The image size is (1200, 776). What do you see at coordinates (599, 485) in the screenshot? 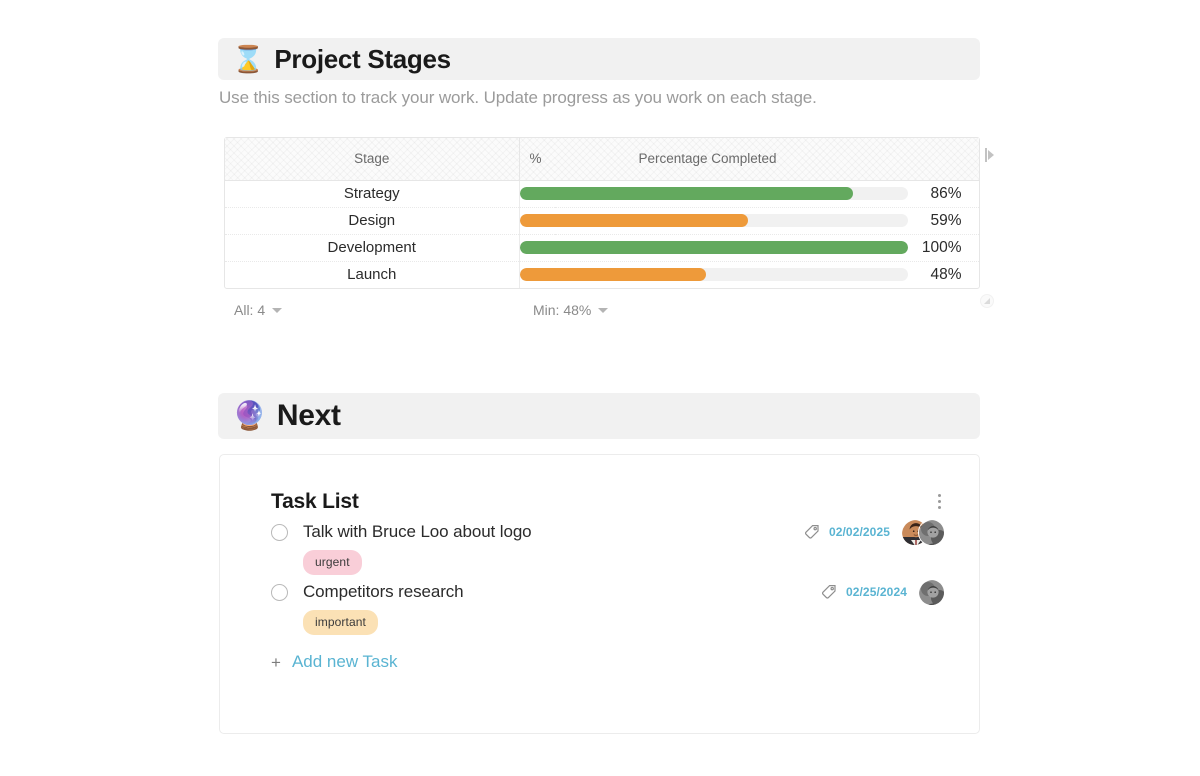
I see `task-list-header: Task List` at bounding box center [599, 485].